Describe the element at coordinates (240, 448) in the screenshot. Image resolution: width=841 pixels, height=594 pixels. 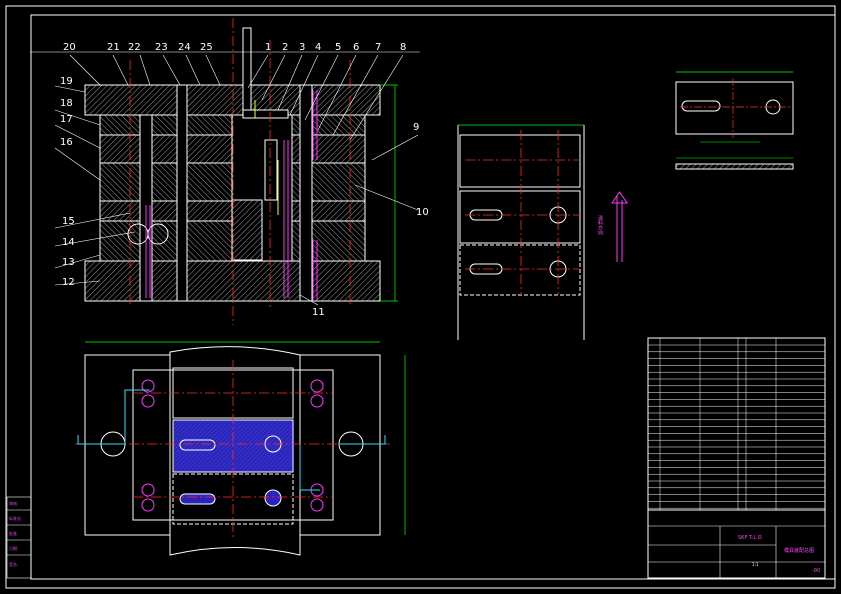
I see `plan-view` at that location.